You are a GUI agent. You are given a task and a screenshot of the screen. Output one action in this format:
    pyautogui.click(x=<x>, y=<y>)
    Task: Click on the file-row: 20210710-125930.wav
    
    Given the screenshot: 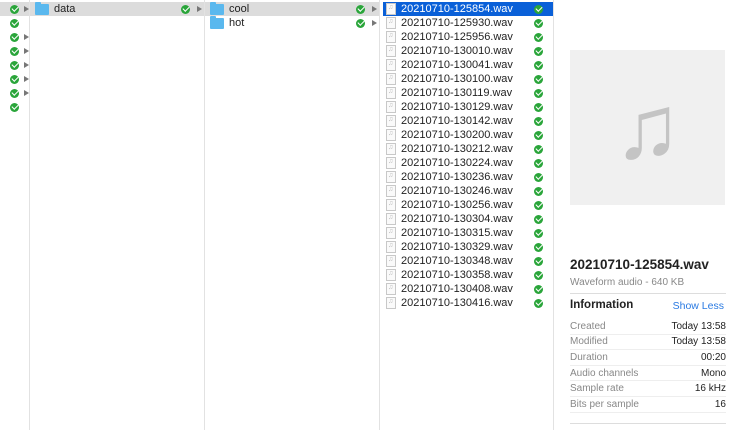 What is the action you would take?
    pyautogui.click(x=468, y=23)
    